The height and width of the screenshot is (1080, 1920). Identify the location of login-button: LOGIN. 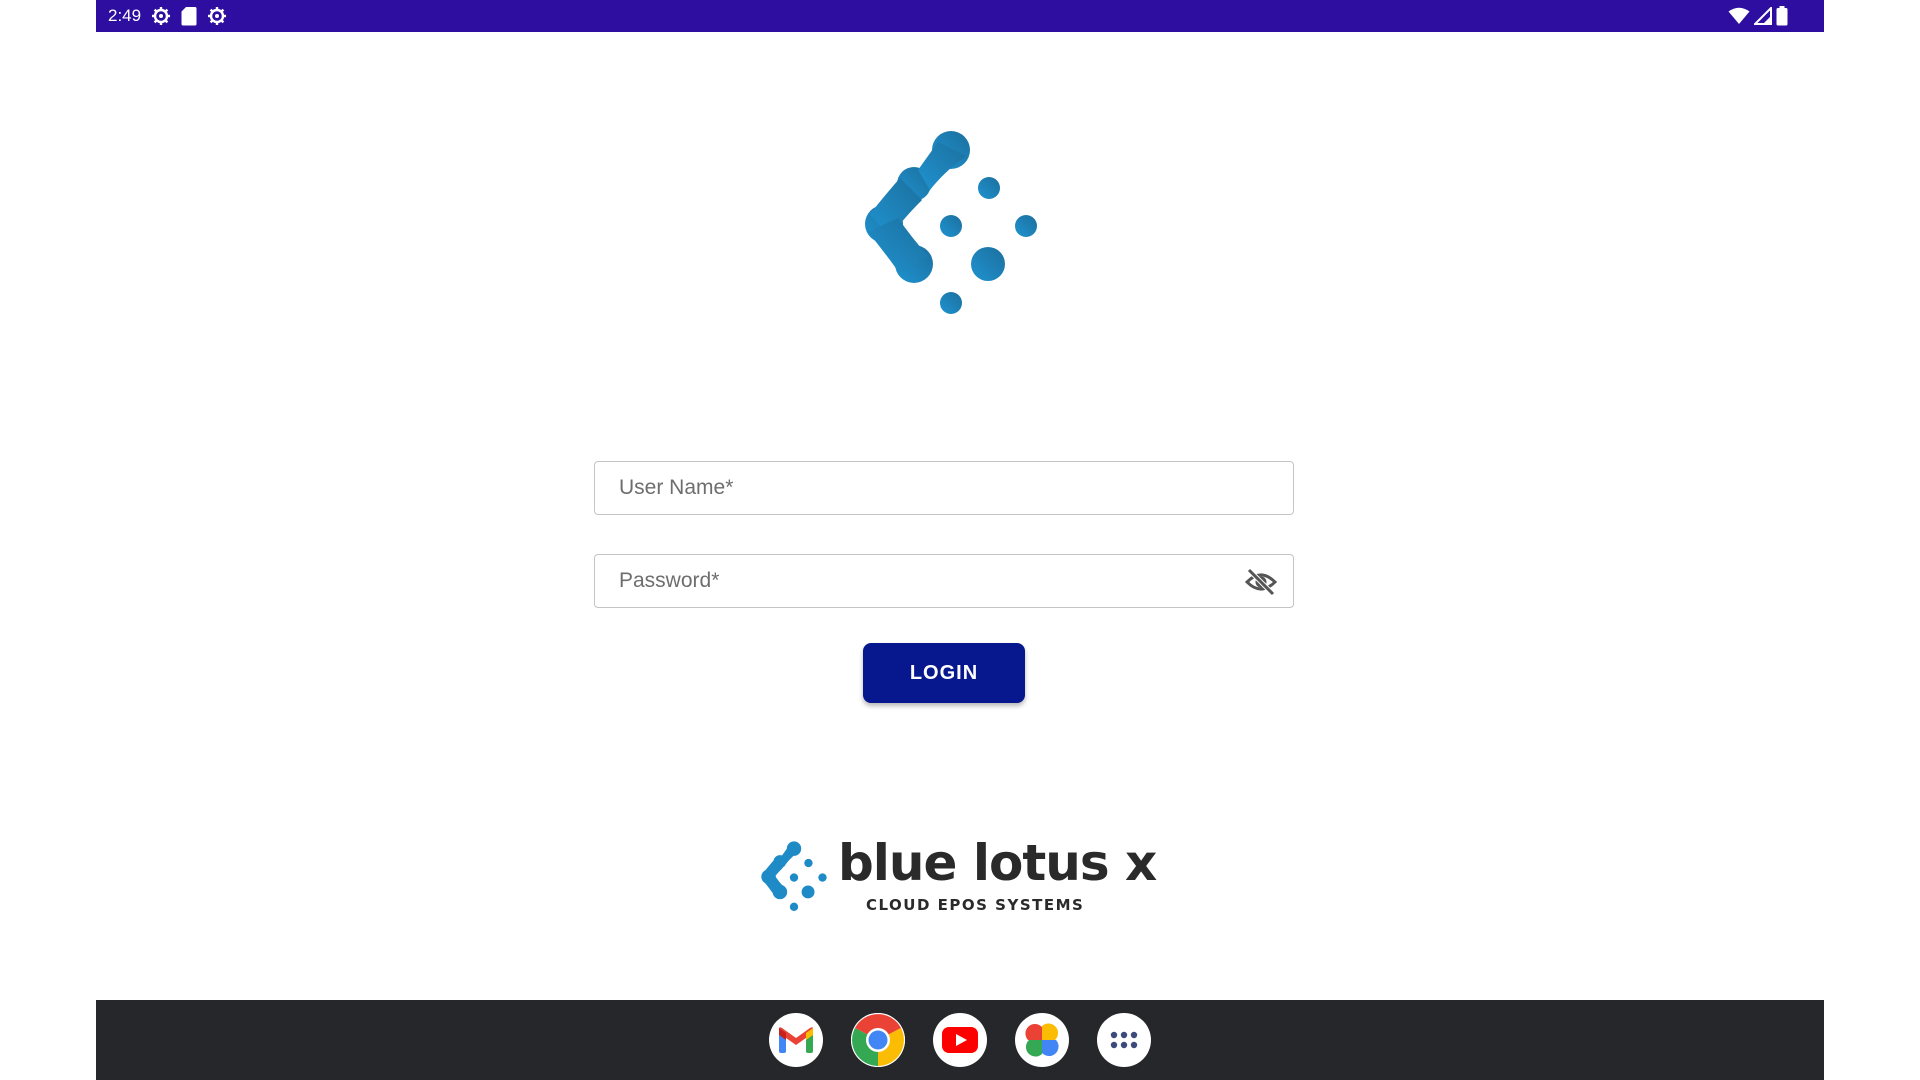
(944, 673).